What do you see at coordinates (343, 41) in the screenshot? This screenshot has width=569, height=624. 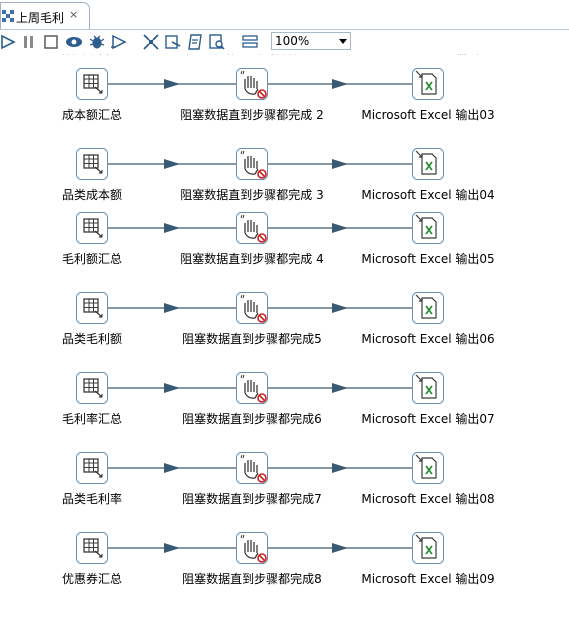 I see `chevron-down-icon` at bounding box center [343, 41].